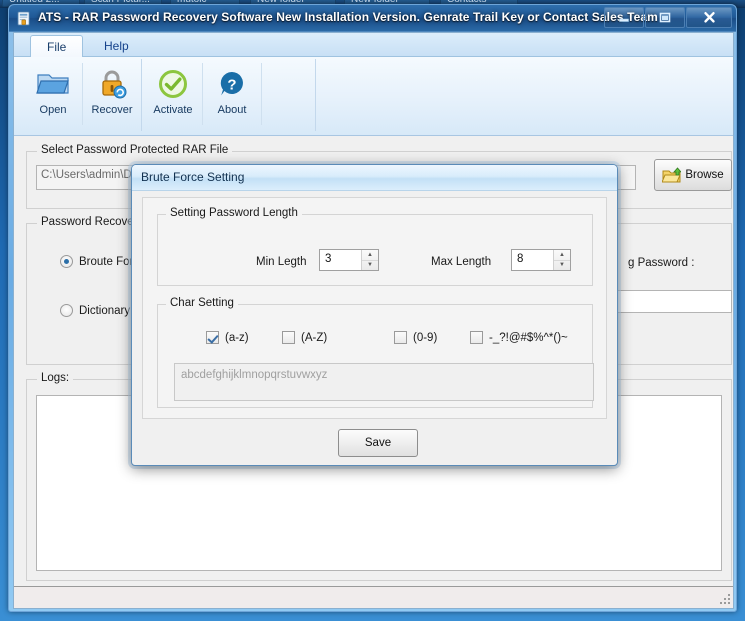  What do you see at coordinates (202, 303) in the screenshot?
I see `char-setting-group-title: Char Setting` at bounding box center [202, 303].